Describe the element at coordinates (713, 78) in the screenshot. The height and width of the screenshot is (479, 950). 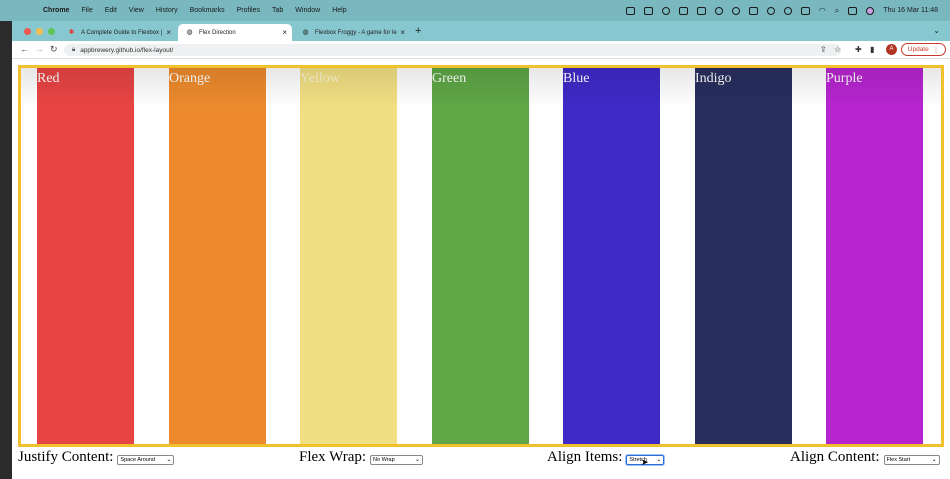
I see `box-label: Indigo` at that location.